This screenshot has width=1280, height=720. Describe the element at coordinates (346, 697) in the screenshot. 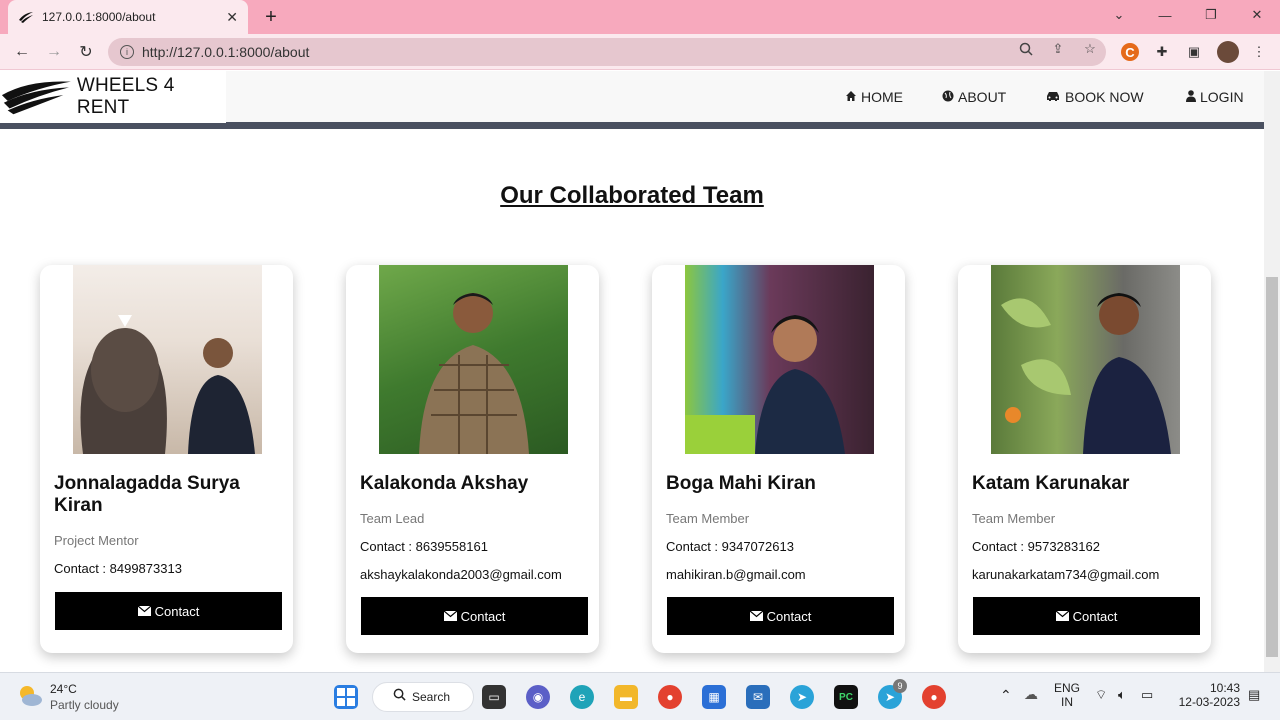

I see `start-windows-icon` at that location.